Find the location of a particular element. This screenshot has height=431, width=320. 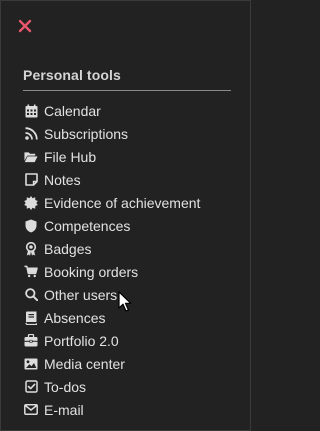

shield-icon is located at coordinates (31, 226).